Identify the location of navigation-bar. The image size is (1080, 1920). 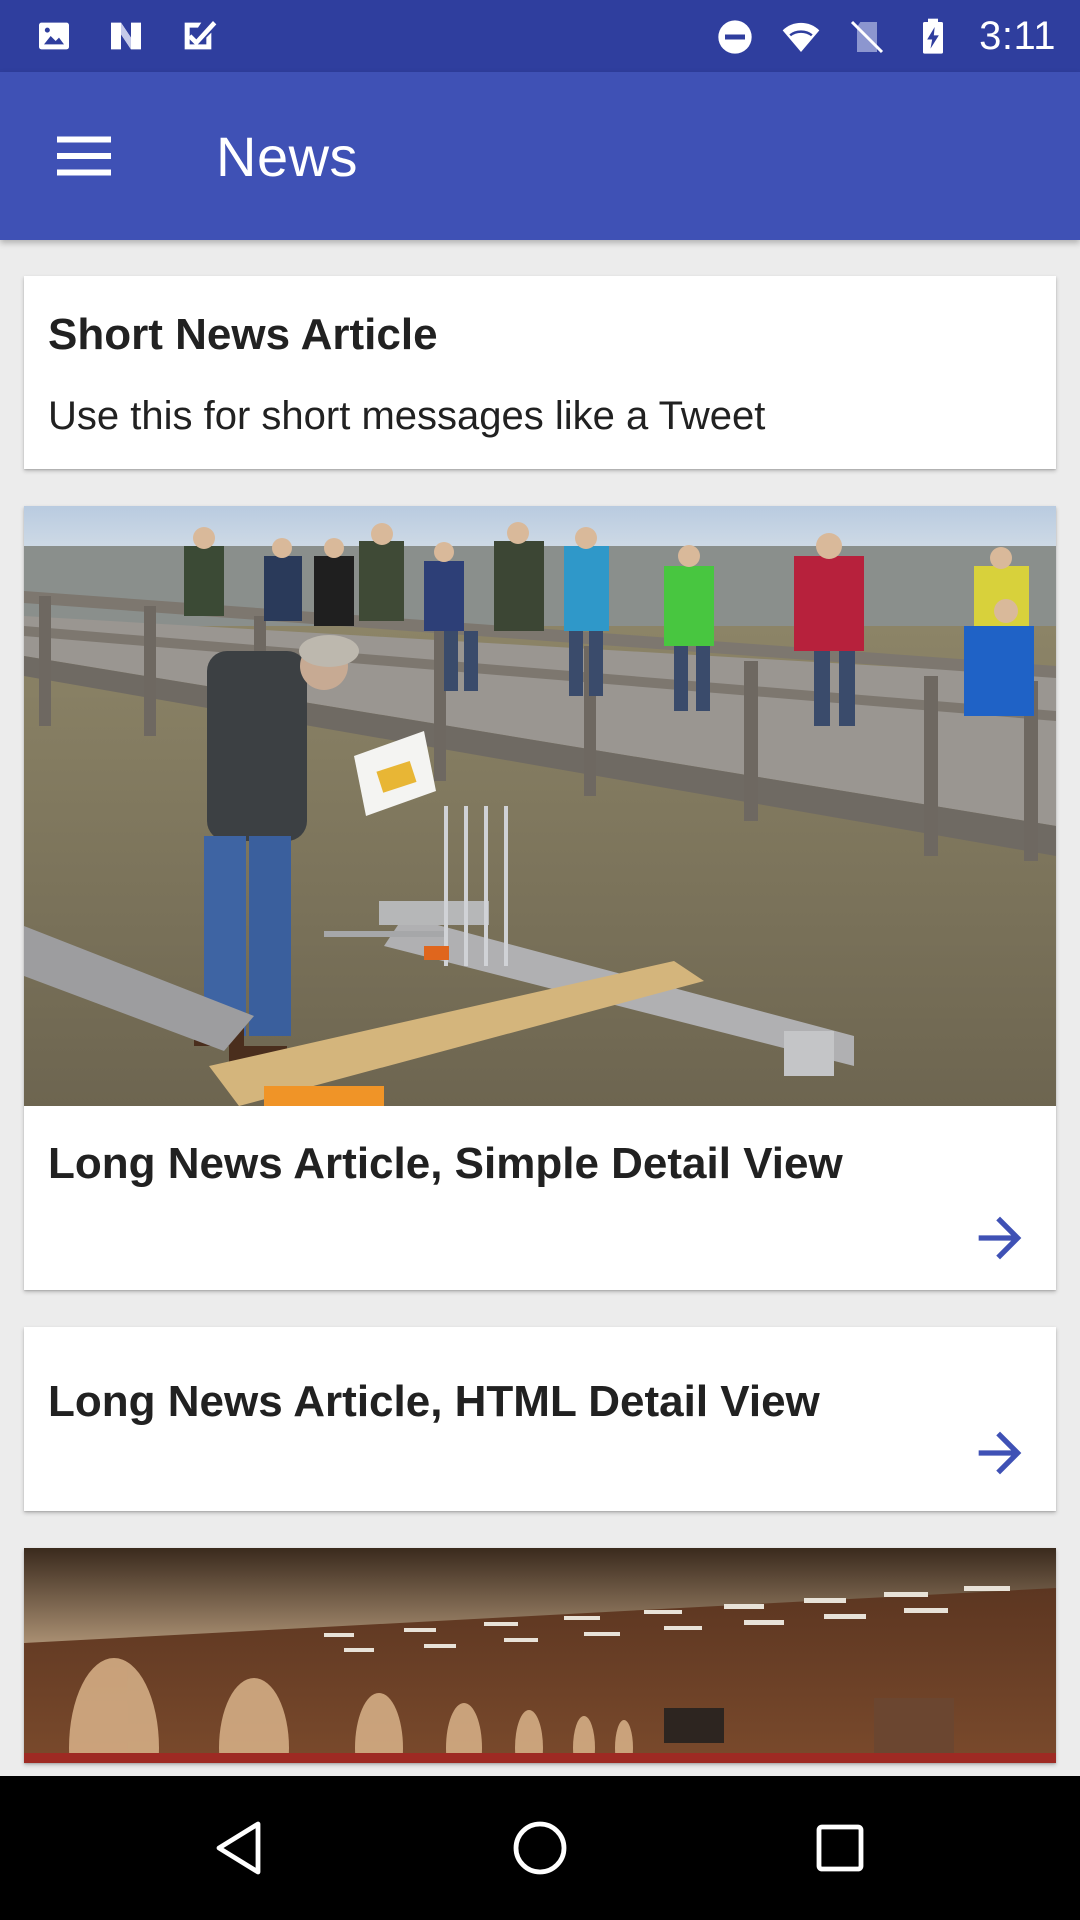
(540, 1848).